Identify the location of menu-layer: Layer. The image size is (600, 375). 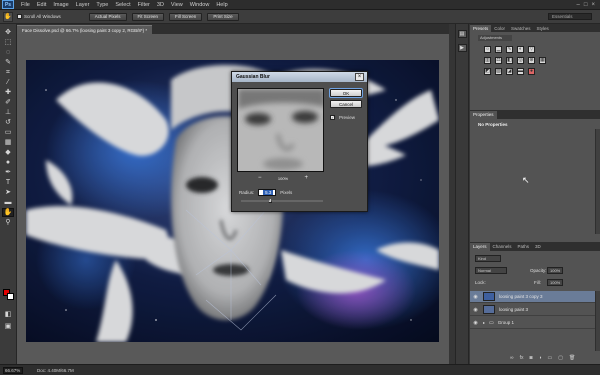
(83, 5).